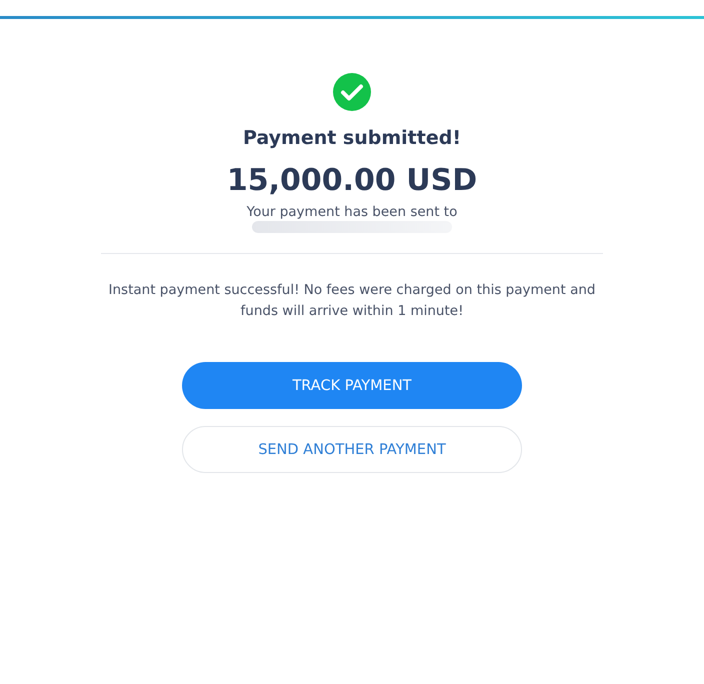 The width and height of the screenshot is (704, 684). I want to click on send-payment-button: SEND ANOTHER PAYMENT, so click(352, 449).